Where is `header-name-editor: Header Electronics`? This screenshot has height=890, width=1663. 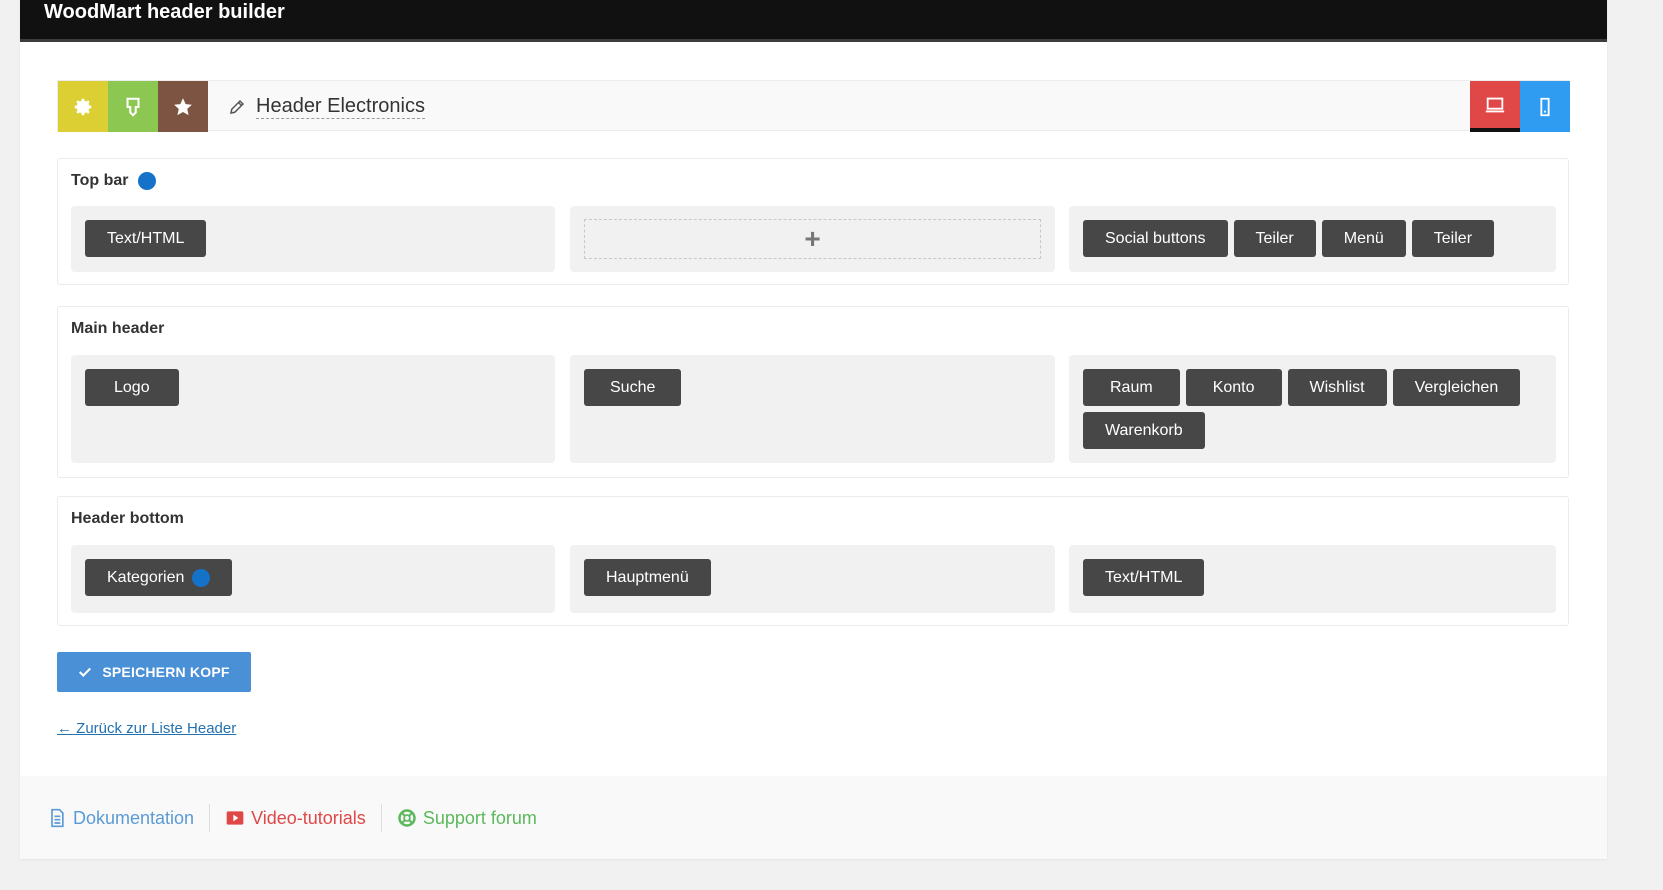 header-name-editor: Header Electronics is located at coordinates (326, 106).